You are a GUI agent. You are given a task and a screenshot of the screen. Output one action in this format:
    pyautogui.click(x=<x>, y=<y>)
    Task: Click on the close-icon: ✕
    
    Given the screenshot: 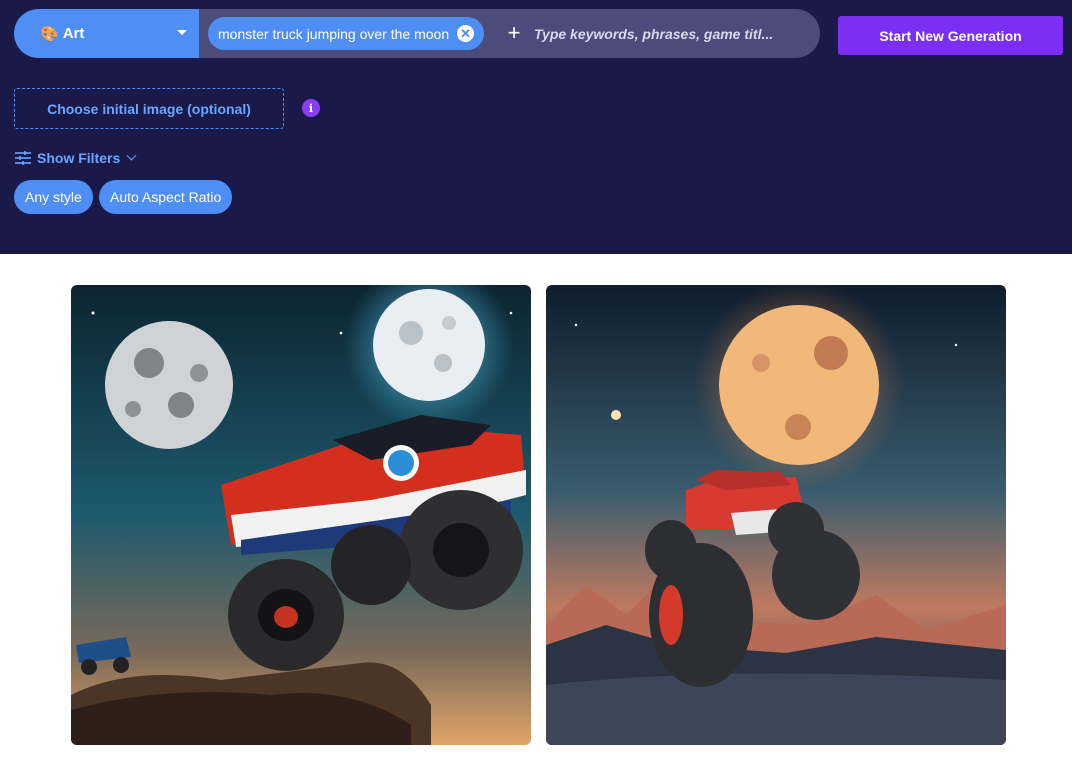 What is the action you would take?
    pyautogui.click(x=466, y=33)
    